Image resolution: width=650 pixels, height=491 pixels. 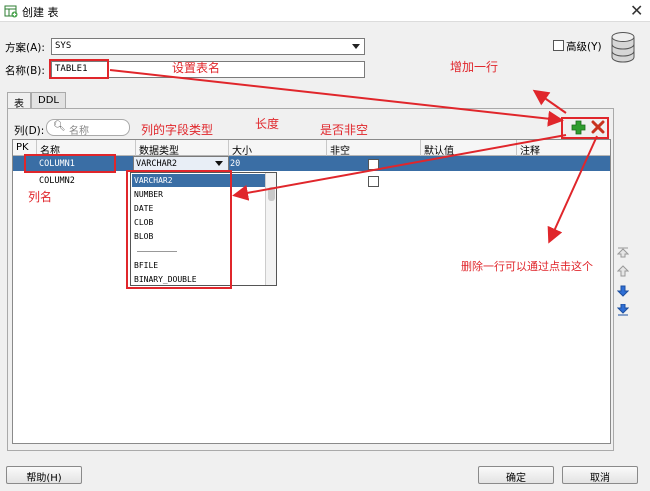 I want to click on move-up-icon, so click(x=623, y=271).